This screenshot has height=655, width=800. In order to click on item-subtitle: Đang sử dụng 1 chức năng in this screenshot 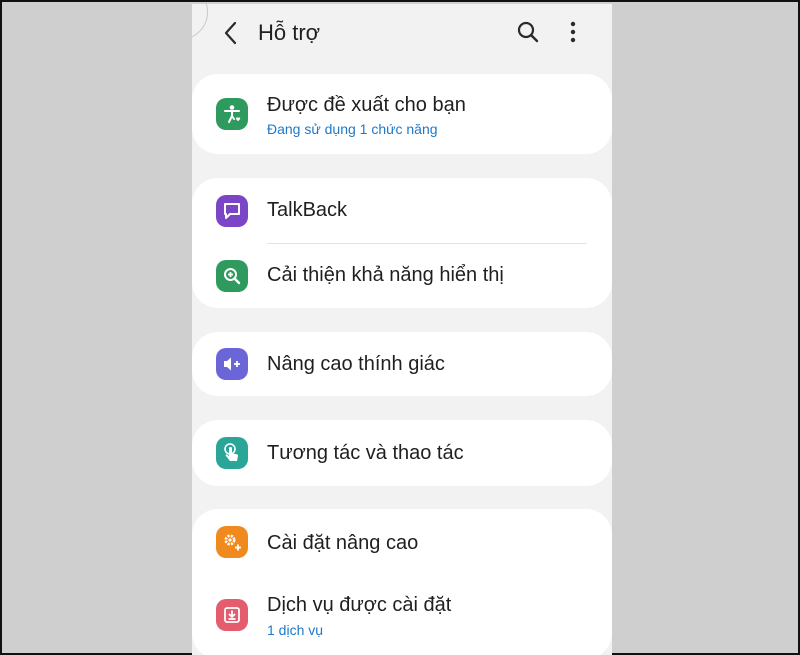, I will do `click(352, 129)`.